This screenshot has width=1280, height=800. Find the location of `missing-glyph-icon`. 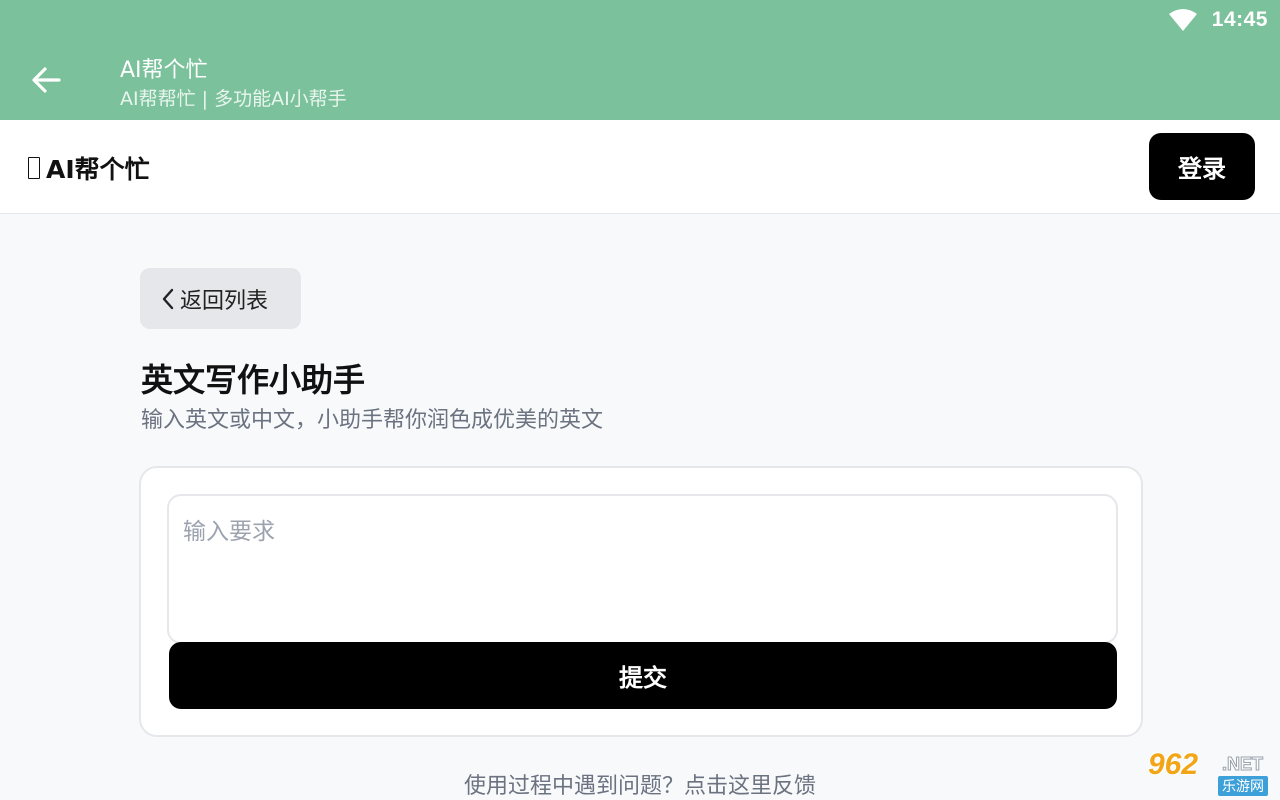

missing-glyph-icon is located at coordinates (34, 168).